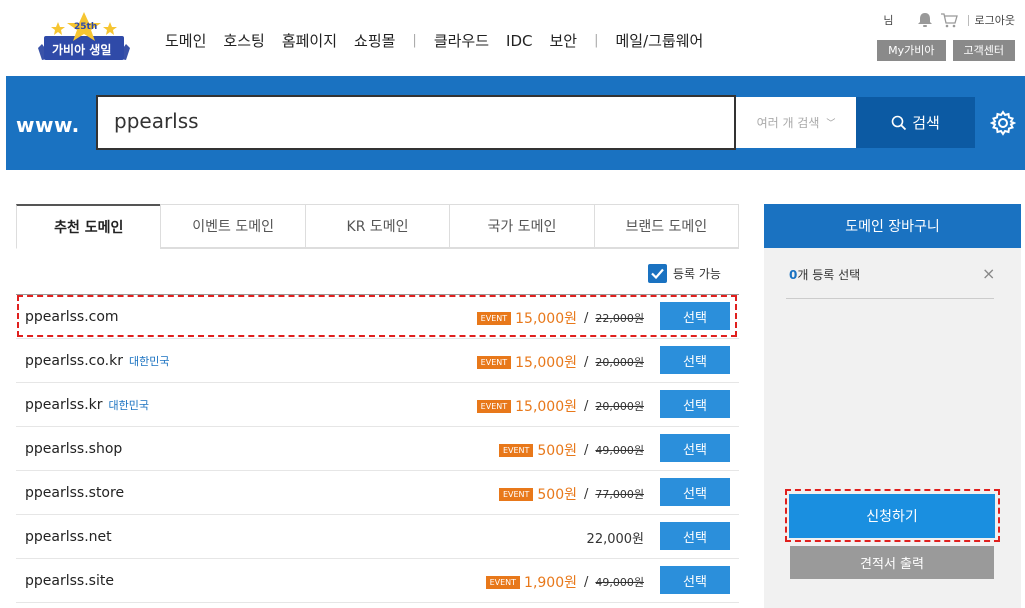 This screenshot has width=1025, height=608. Describe the element at coordinates (619, 318) in the screenshot. I see `original-price: 22,000원` at that location.